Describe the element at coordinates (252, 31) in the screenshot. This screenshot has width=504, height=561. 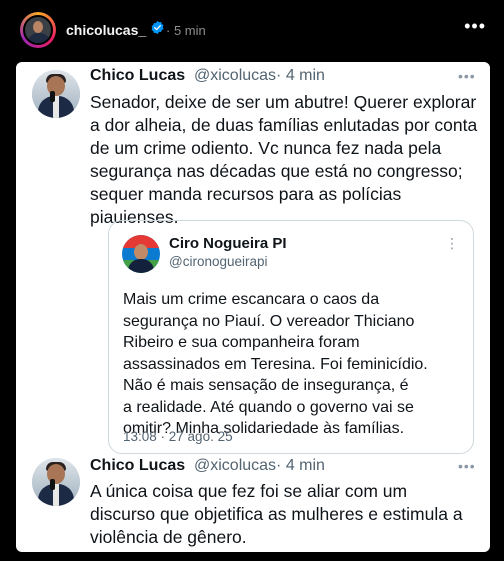
I see `post-header: chicolucas_ · 5 min •••` at that location.